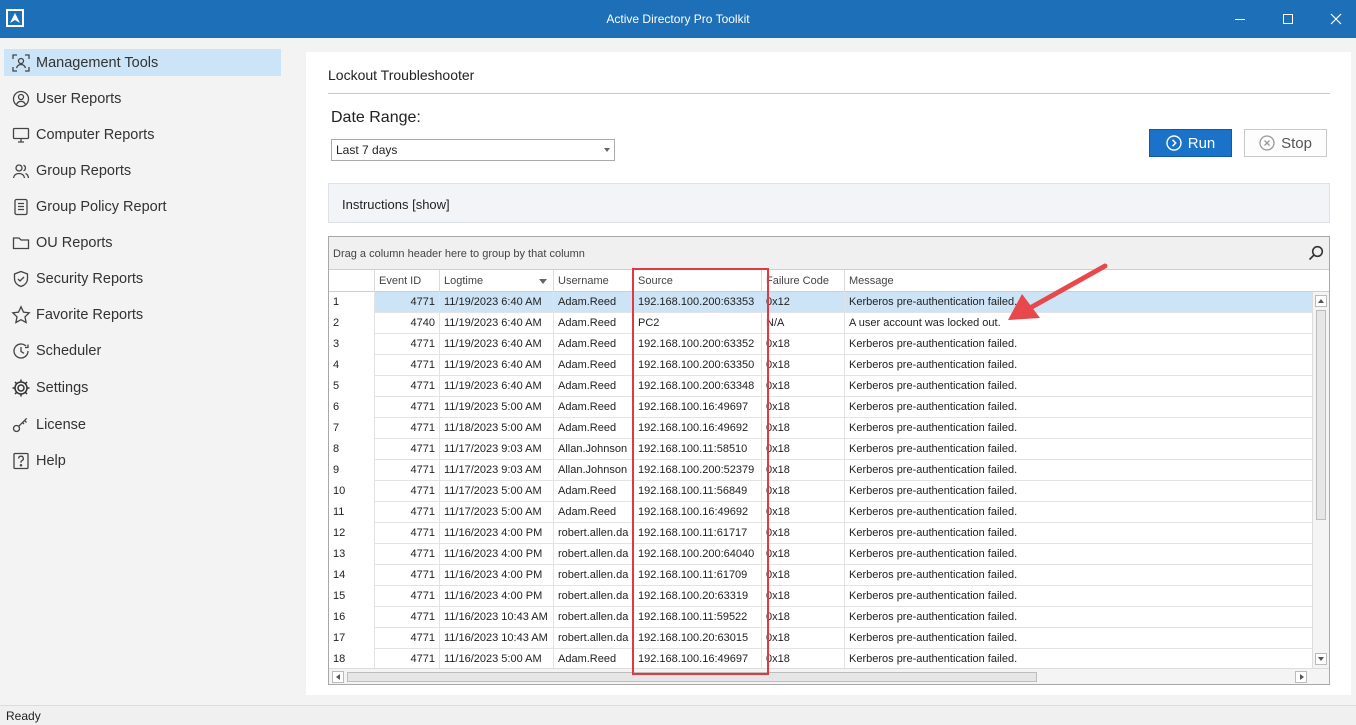 The height and width of the screenshot is (725, 1356). I want to click on cell-source: 192.168.100.200:52379, so click(697, 470).